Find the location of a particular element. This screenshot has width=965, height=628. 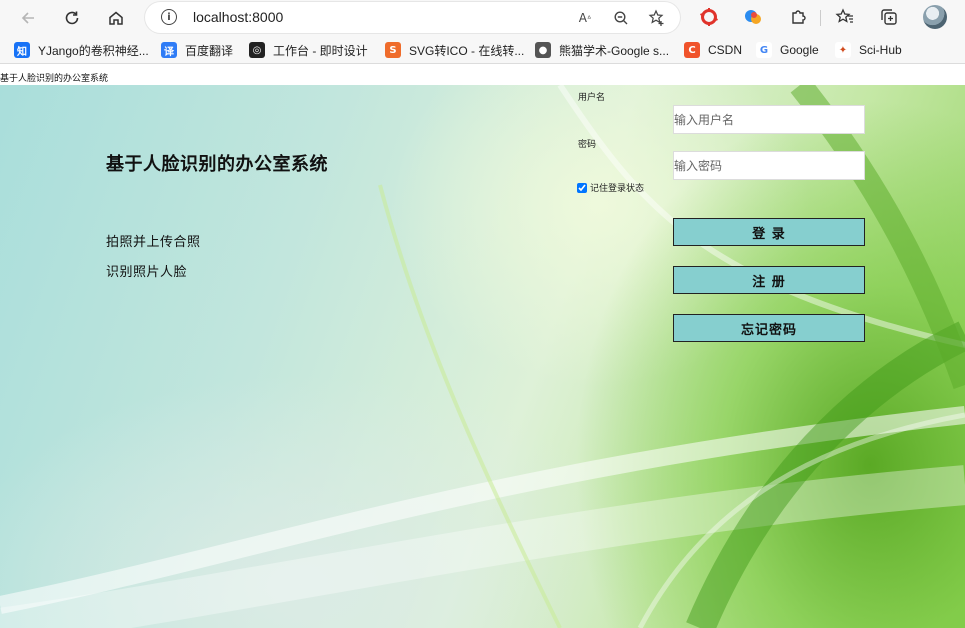

jishi-design-icon: ◎ is located at coordinates (257, 50).